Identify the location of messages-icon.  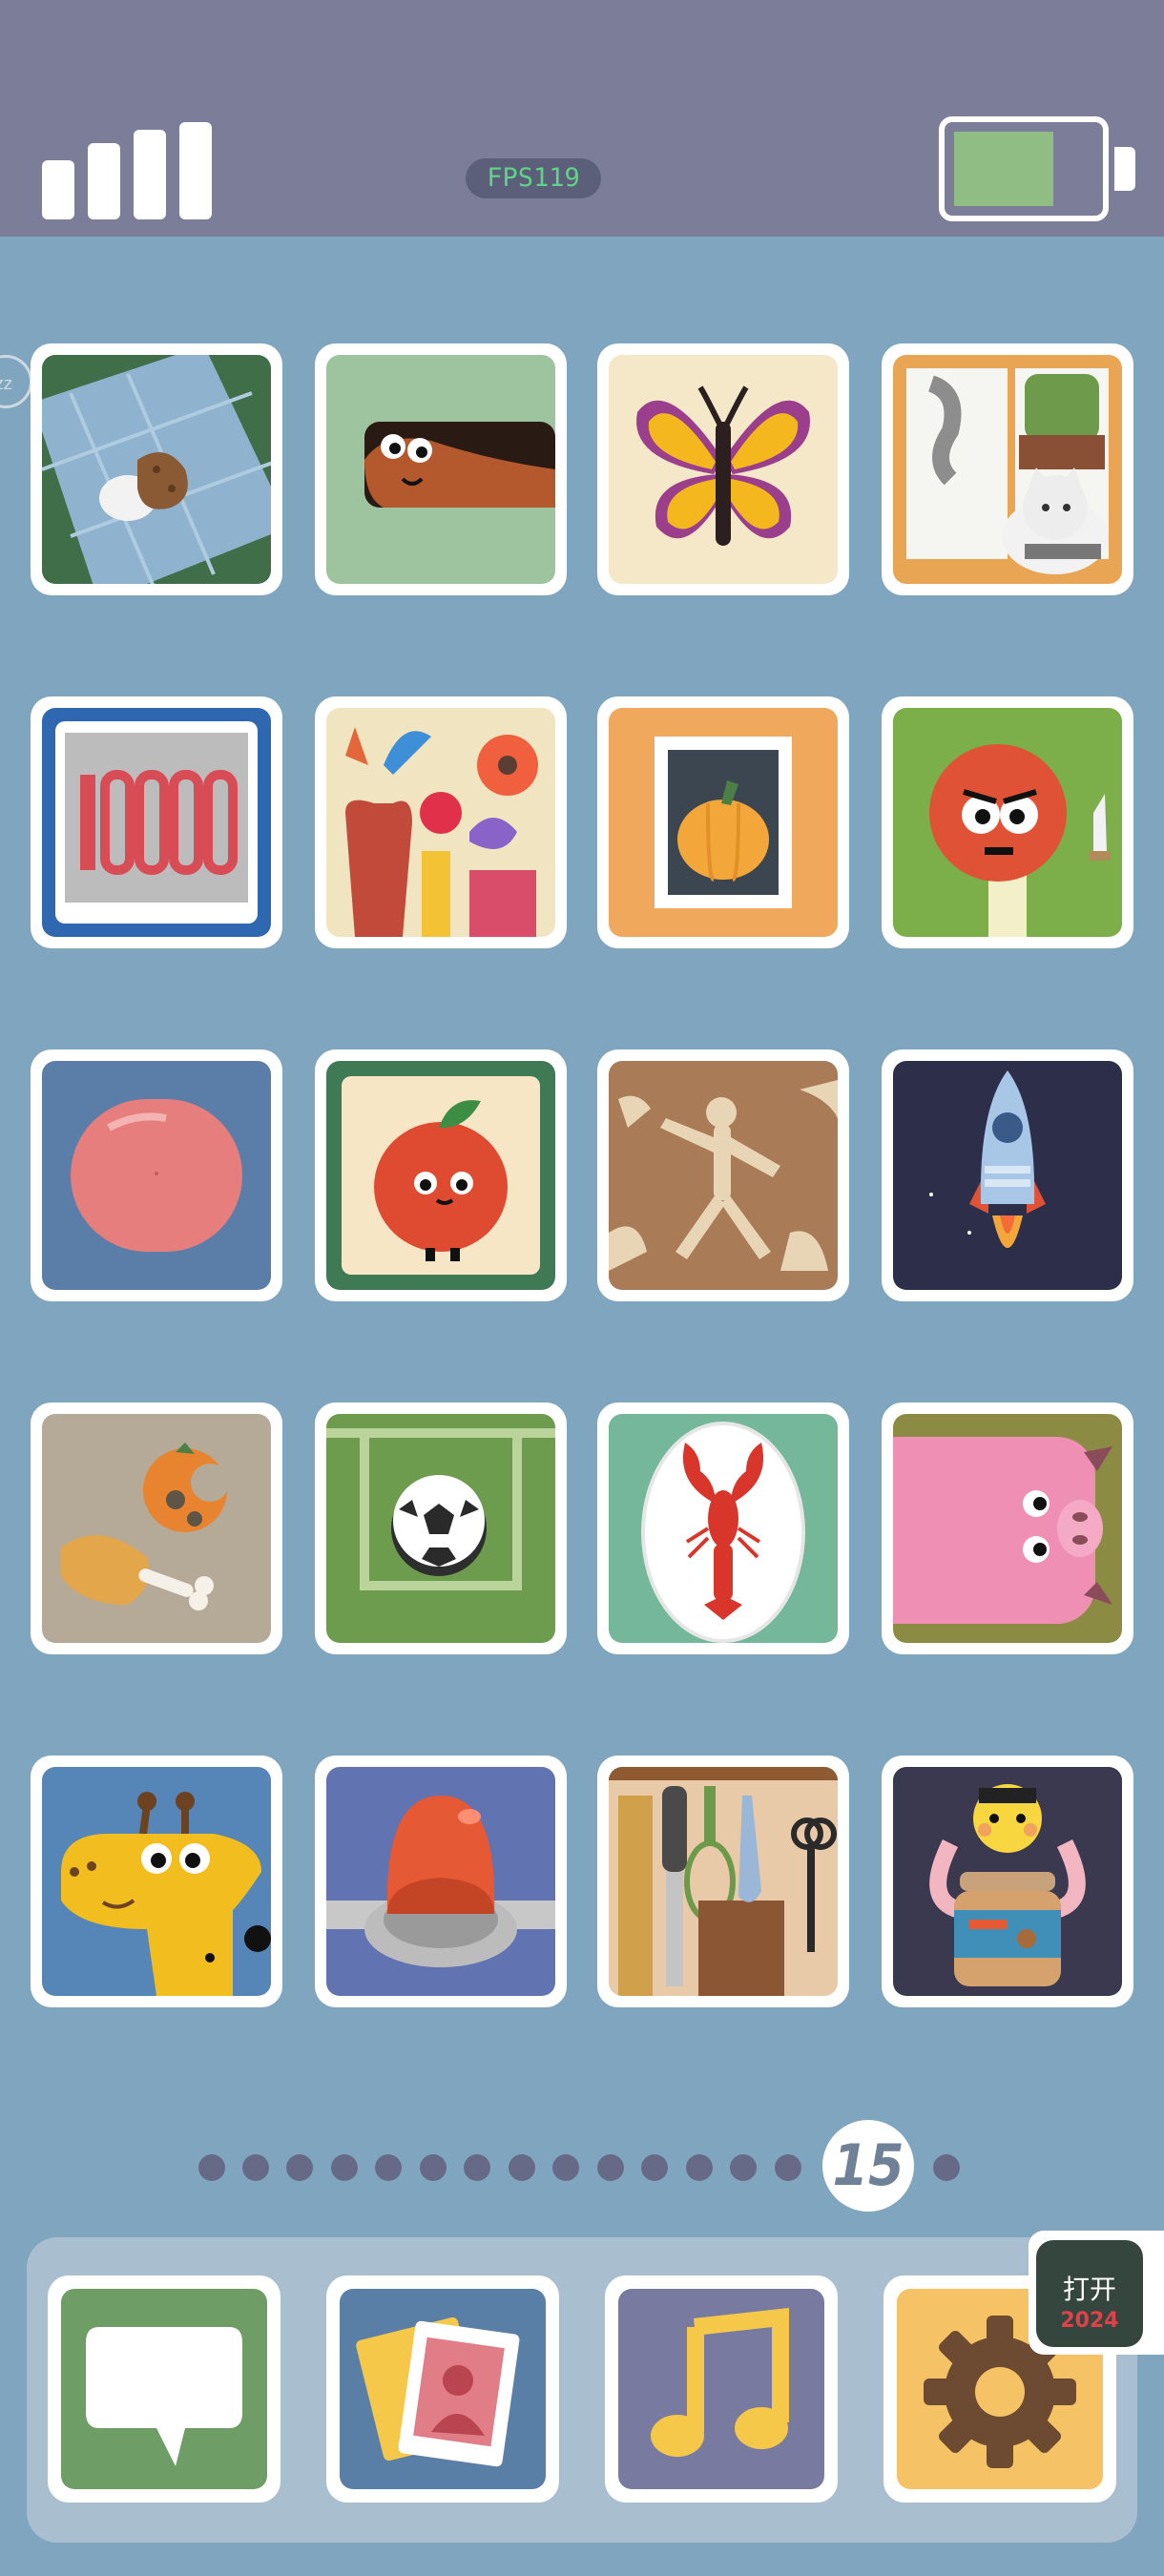
(164, 2389).